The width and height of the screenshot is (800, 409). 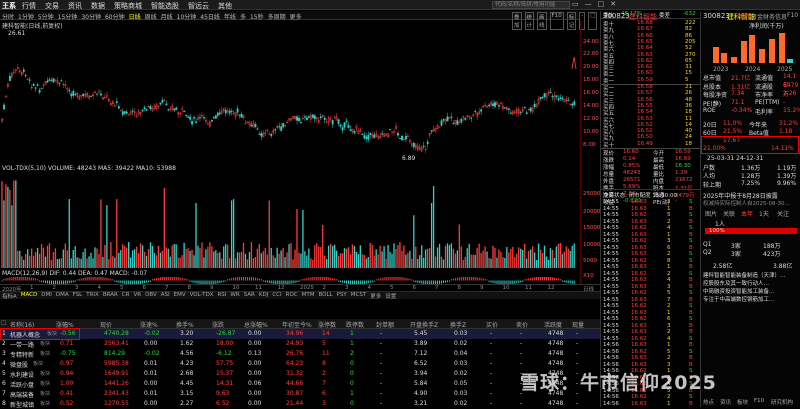 I want to click on column-header: 涨停数, so click(x=327, y=324).